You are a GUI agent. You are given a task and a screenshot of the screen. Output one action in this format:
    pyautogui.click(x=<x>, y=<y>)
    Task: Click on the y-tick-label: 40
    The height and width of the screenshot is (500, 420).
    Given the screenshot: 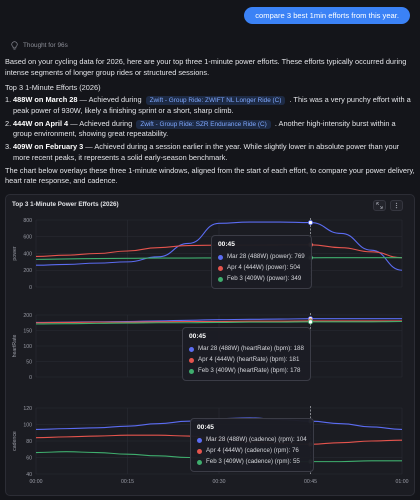 What is the action you would take?
    pyautogui.click(x=29, y=475)
    